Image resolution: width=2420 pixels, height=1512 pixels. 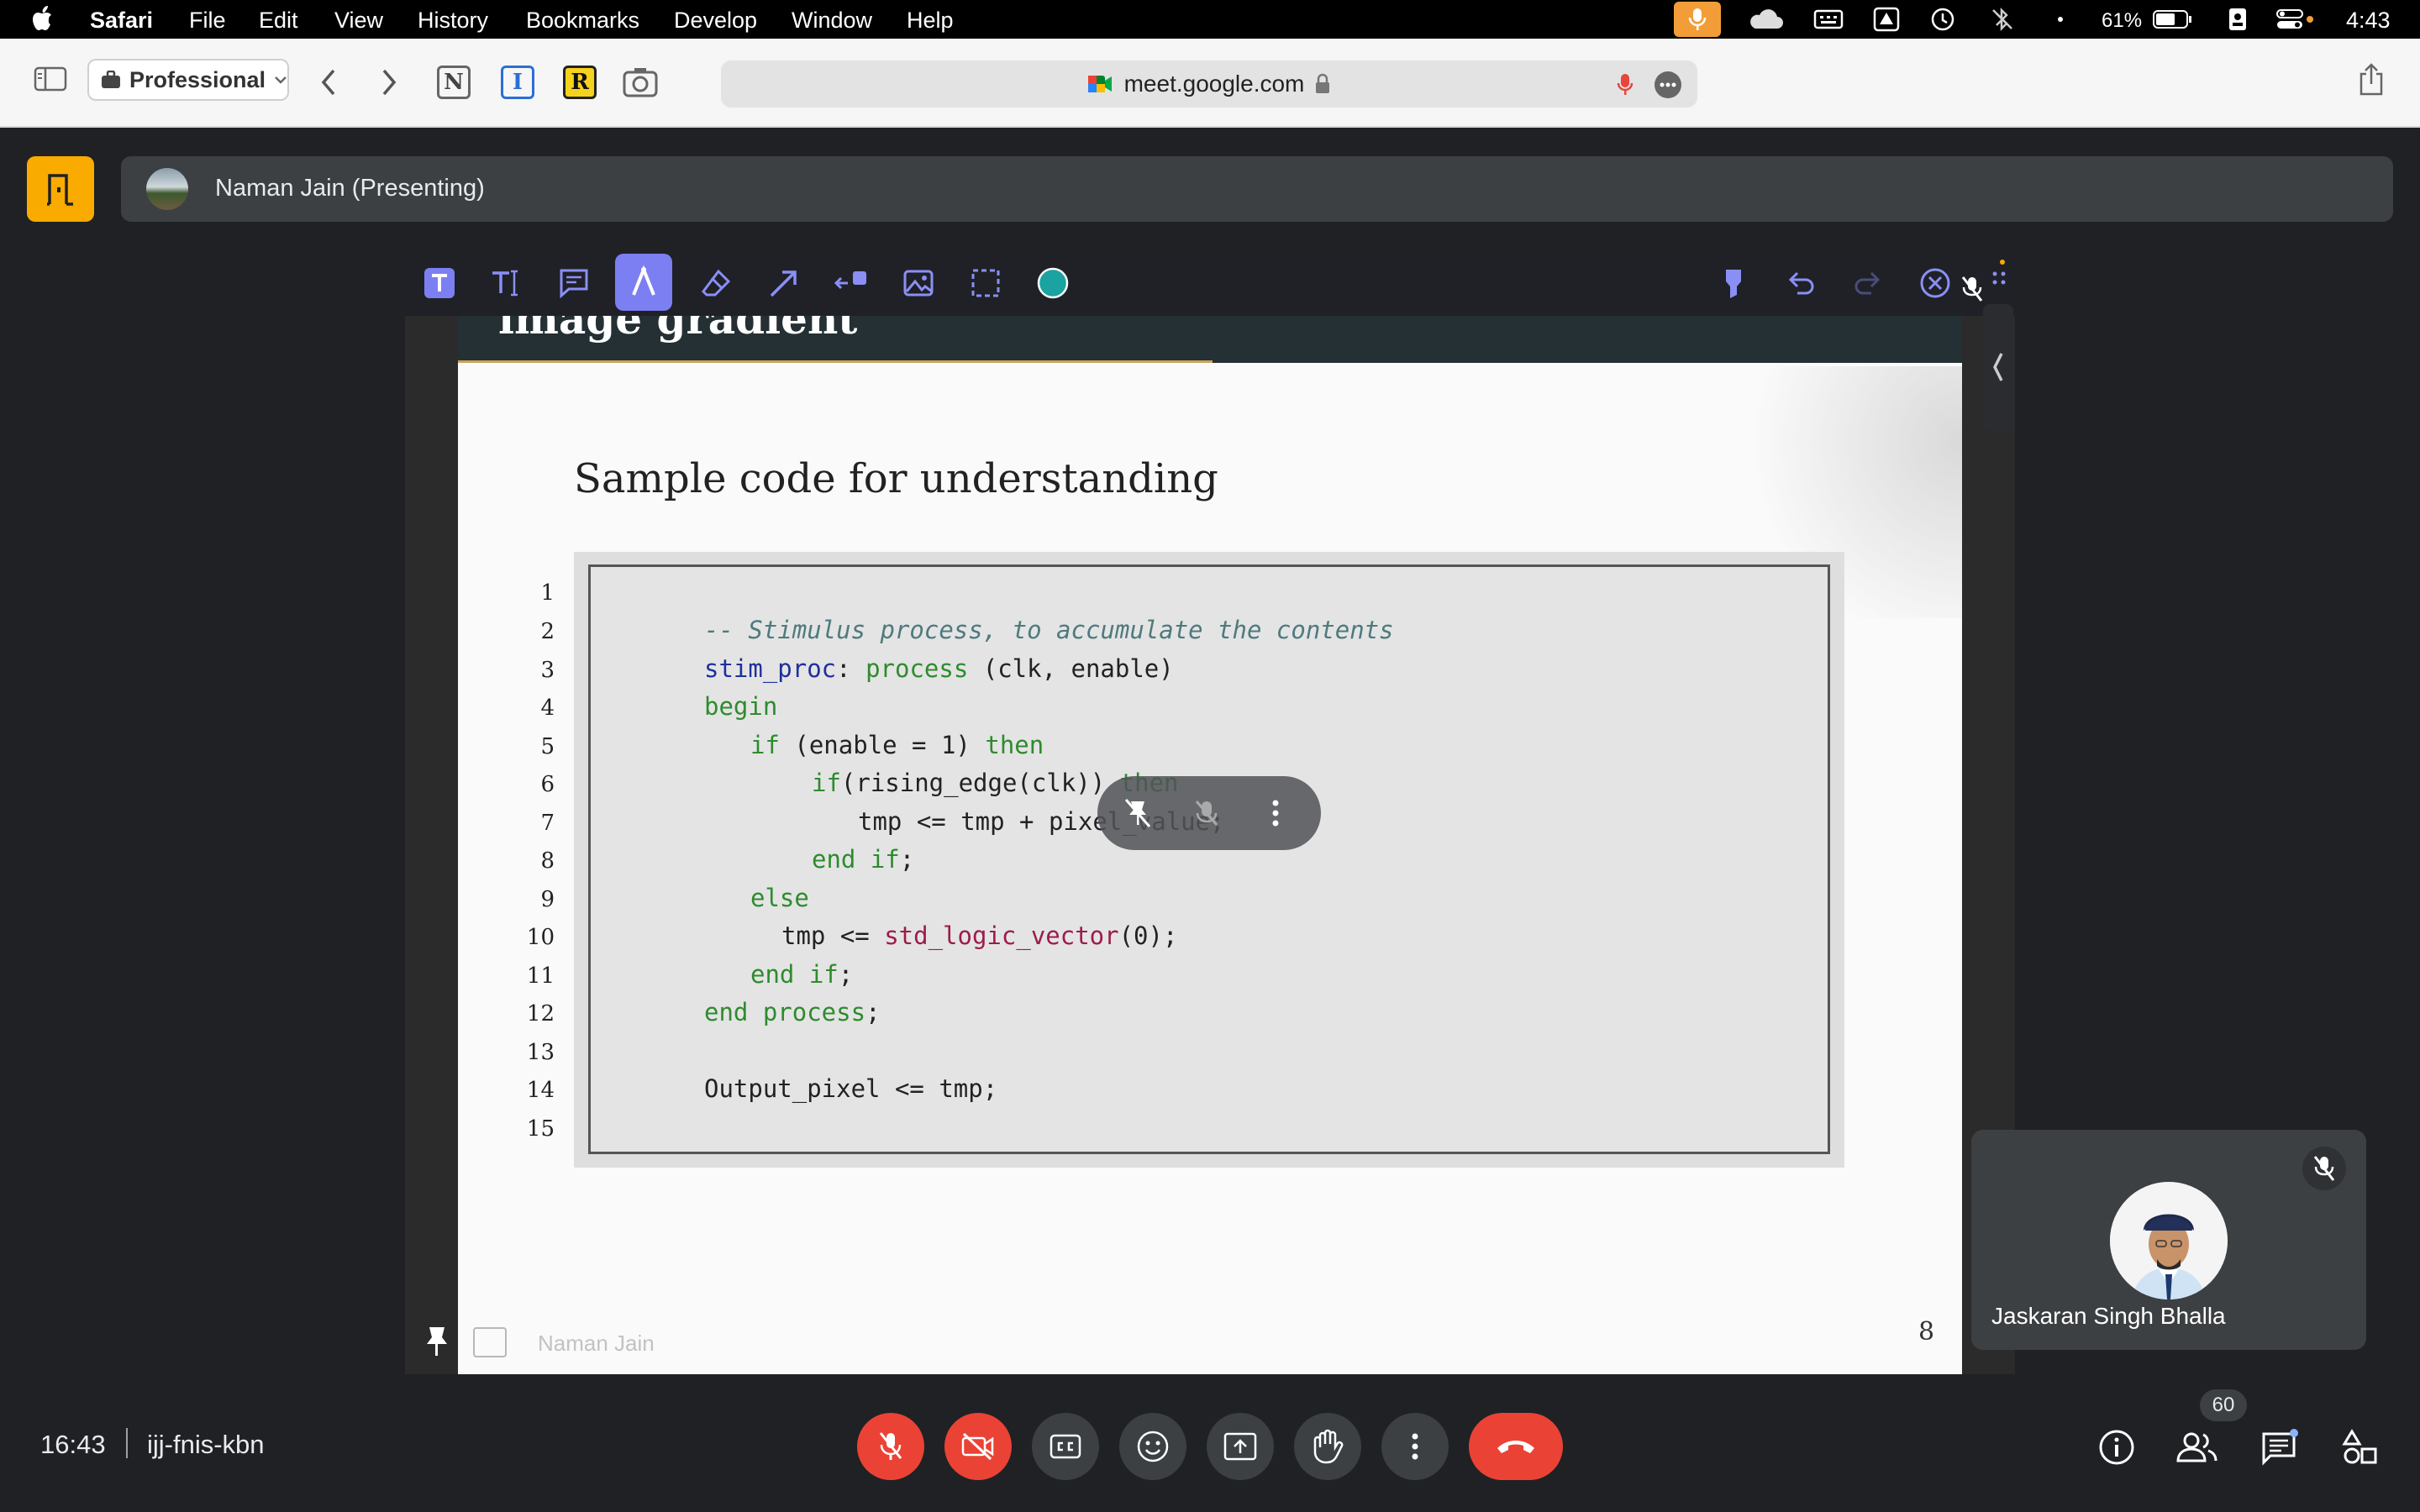 I want to click on line-number: 9, so click(x=547, y=899).